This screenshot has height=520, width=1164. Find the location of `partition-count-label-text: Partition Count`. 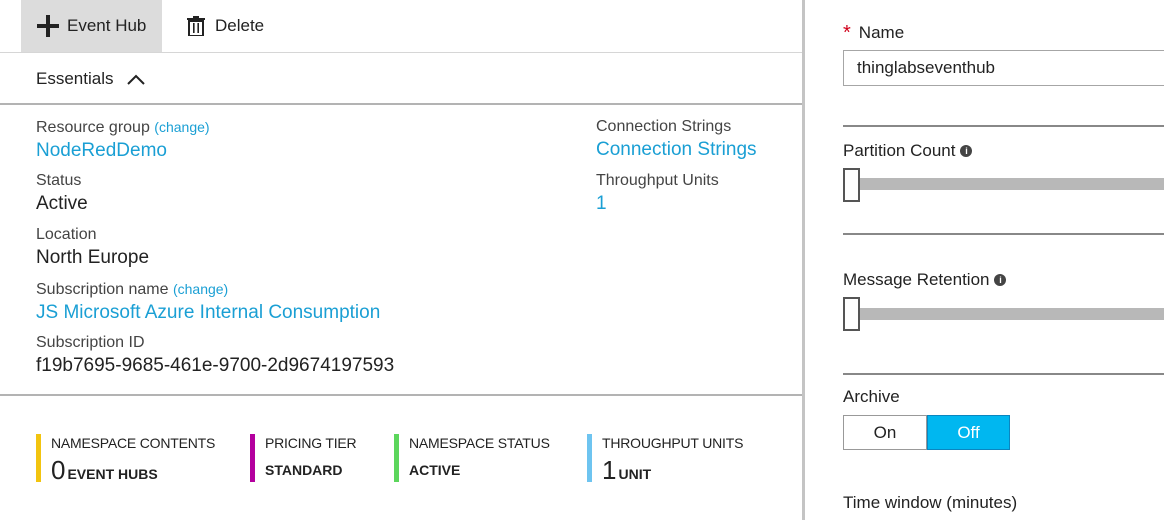

partition-count-label-text: Partition Count is located at coordinates (899, 150).